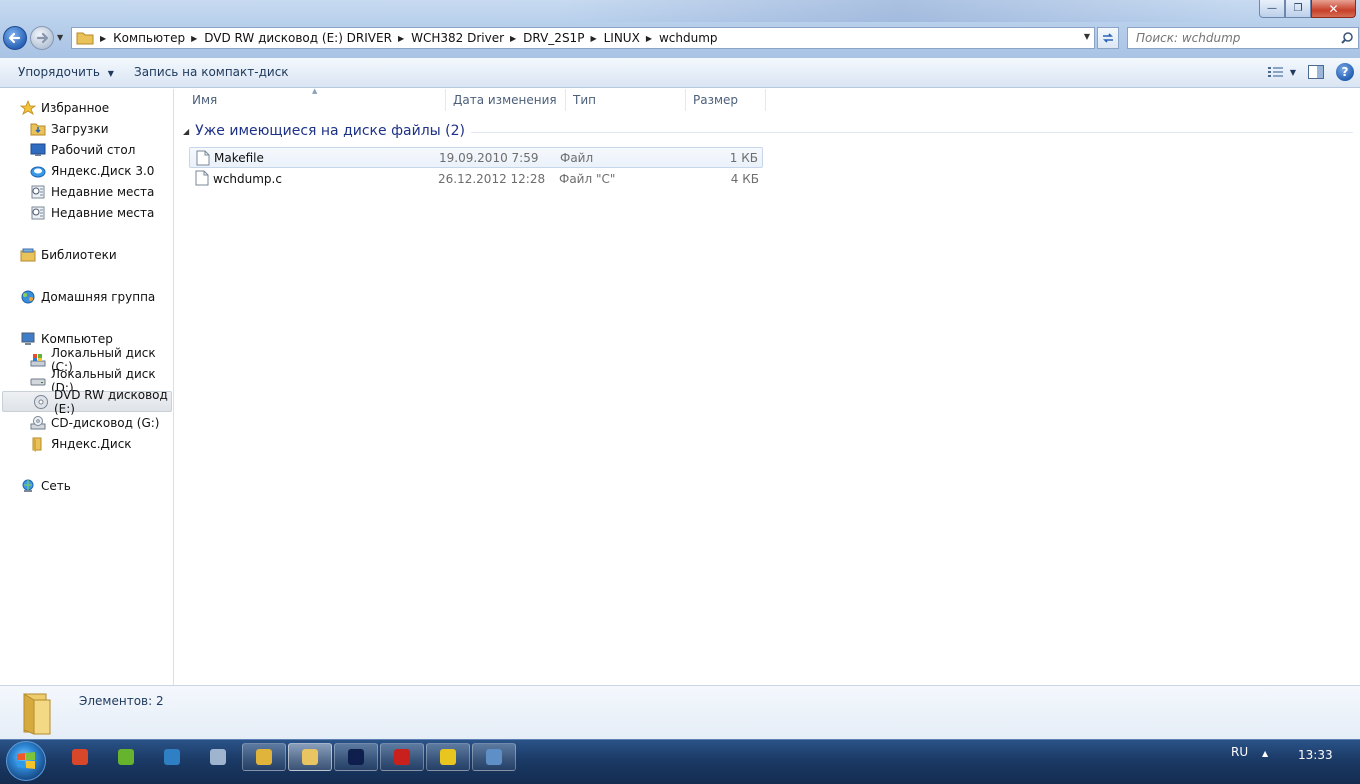  What do you see at coordinates (105, 422) in the screenshot?
I see `sidebar-item-label: CD-дисковод (G:)` at bounding box center [105, 422].